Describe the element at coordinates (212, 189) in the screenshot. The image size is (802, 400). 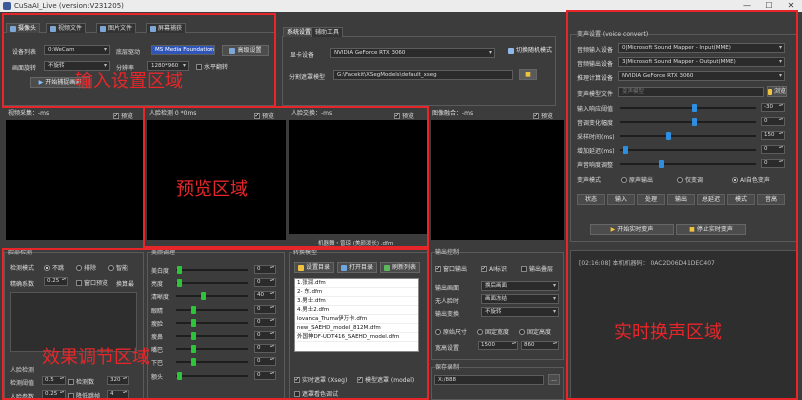
I see `annotation-preview-area: 预览区域` at that location.